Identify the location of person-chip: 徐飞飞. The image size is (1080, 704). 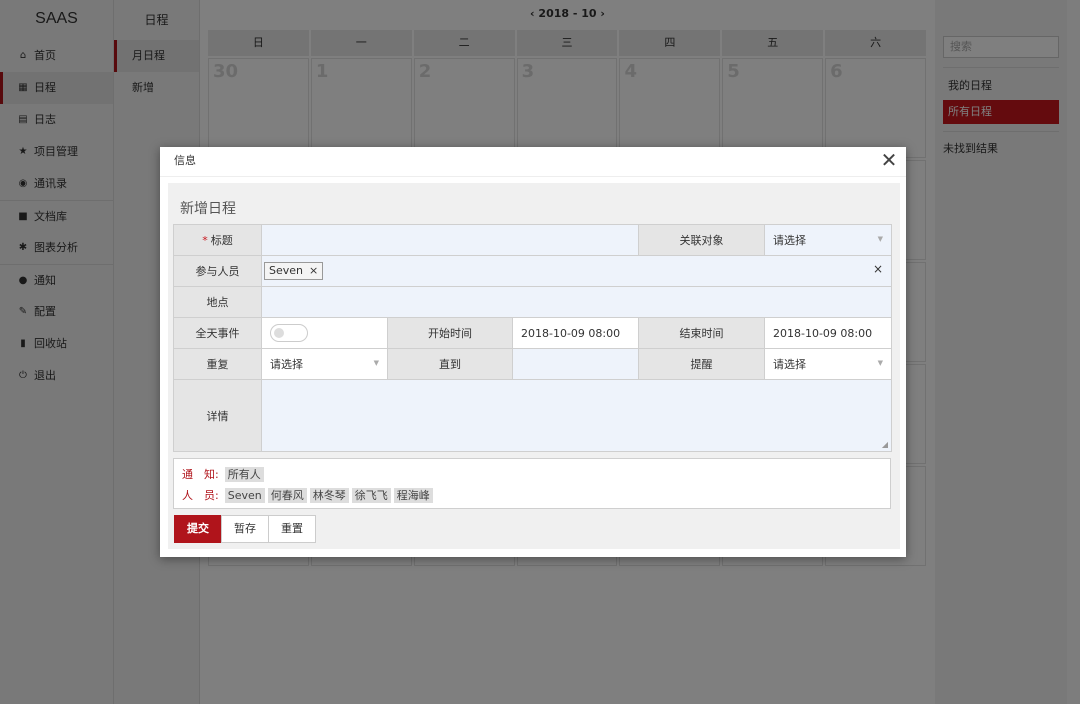
(371, 495).